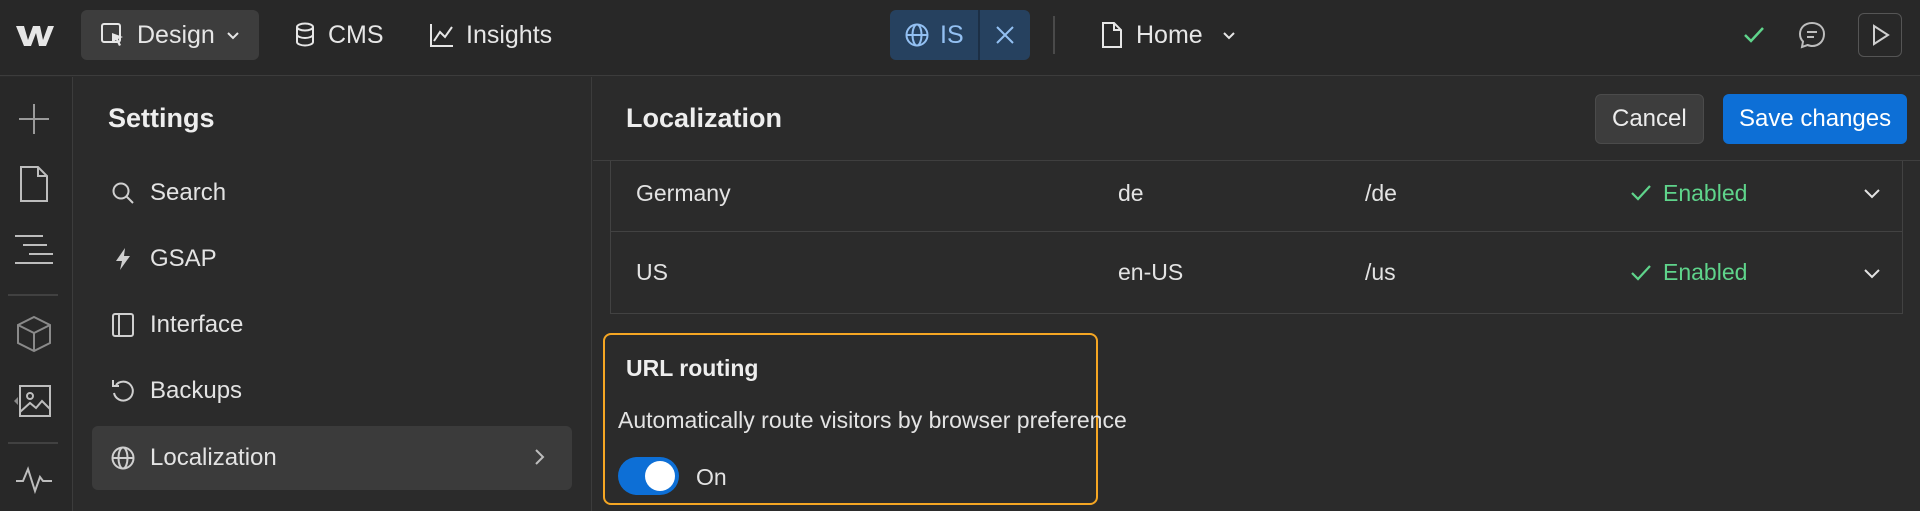 The height and width of the screenshot is (511, 1920). I want to click on add-icon, so click(34, 119).